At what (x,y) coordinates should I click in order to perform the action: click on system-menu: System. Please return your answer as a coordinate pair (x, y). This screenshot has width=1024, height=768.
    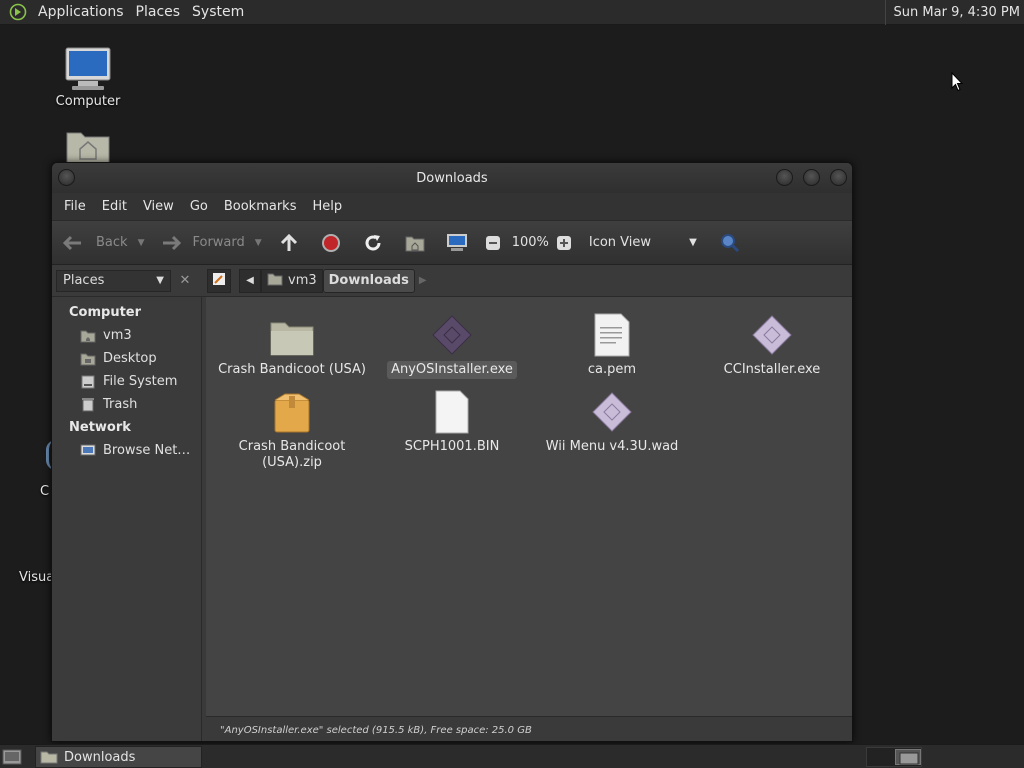
    Looking at the image, I should click on (218, 12).